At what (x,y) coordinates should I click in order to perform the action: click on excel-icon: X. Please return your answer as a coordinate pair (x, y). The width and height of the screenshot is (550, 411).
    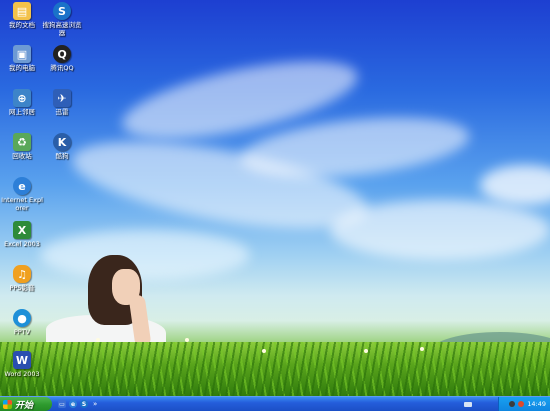
    Looking at the image, I should click on (22, 230).